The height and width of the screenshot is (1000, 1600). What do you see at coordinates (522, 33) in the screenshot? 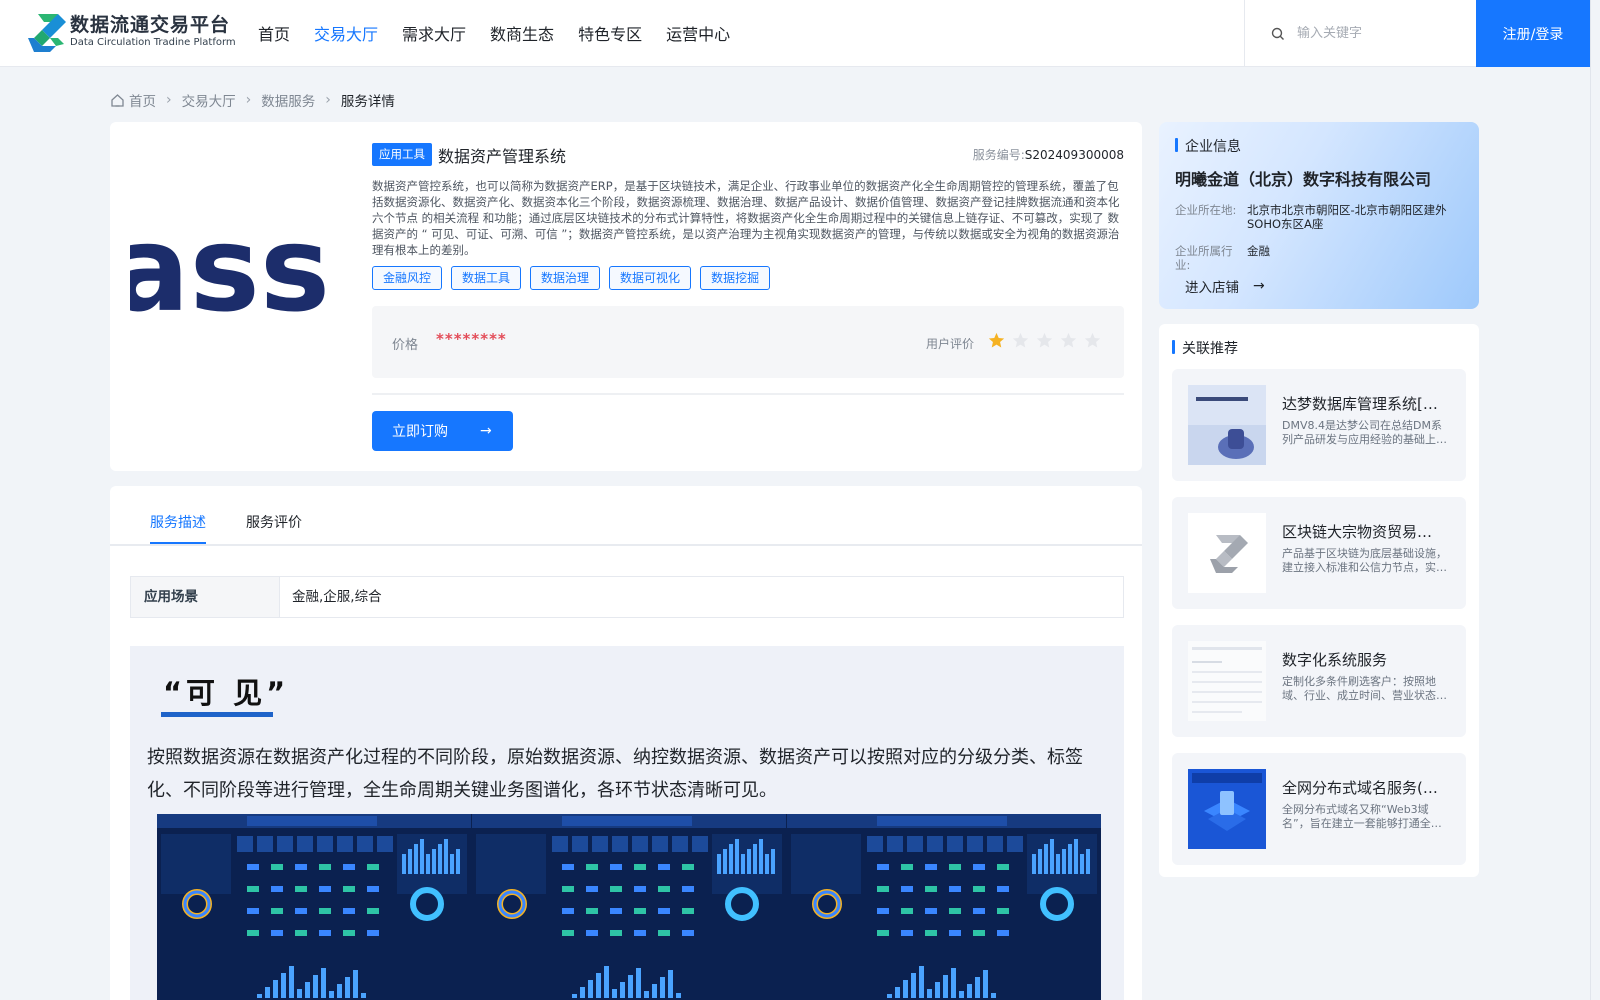
I see `nav-ecosystem: 数商生态` at bounding box center [522, 33].